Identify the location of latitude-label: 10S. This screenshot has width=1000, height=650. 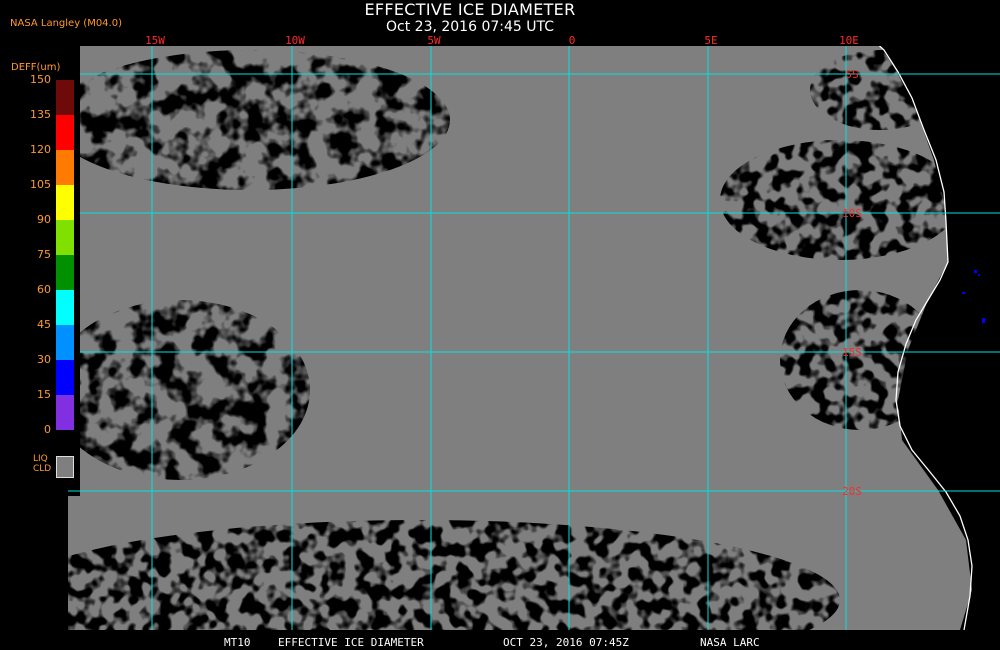
(852, 213).